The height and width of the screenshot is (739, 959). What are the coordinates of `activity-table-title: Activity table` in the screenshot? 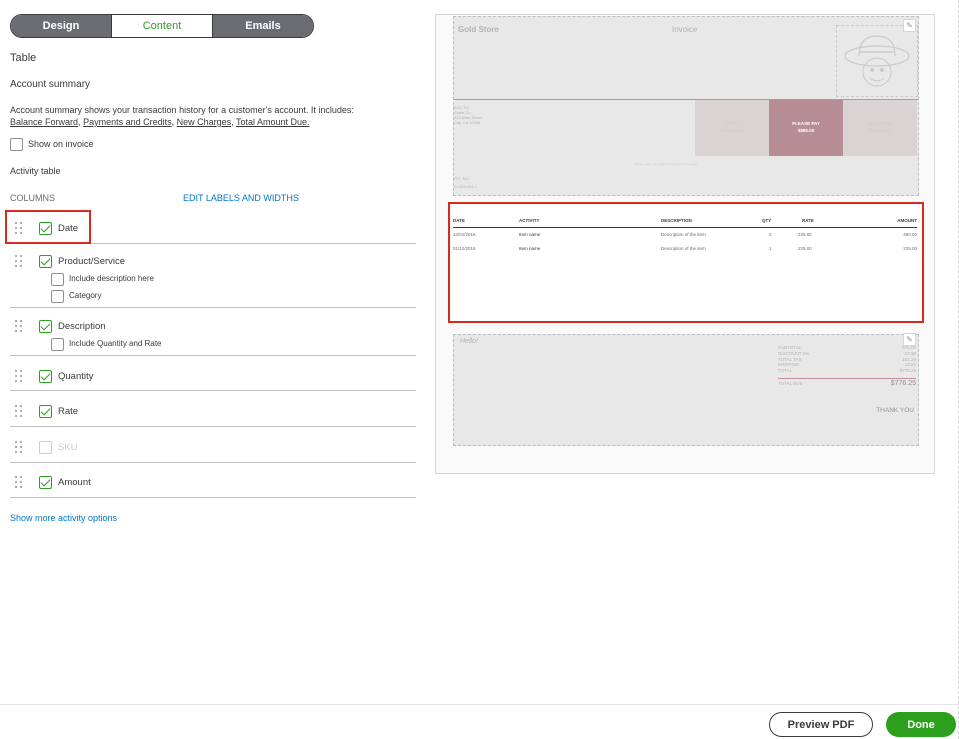 It's located at (35, 171).